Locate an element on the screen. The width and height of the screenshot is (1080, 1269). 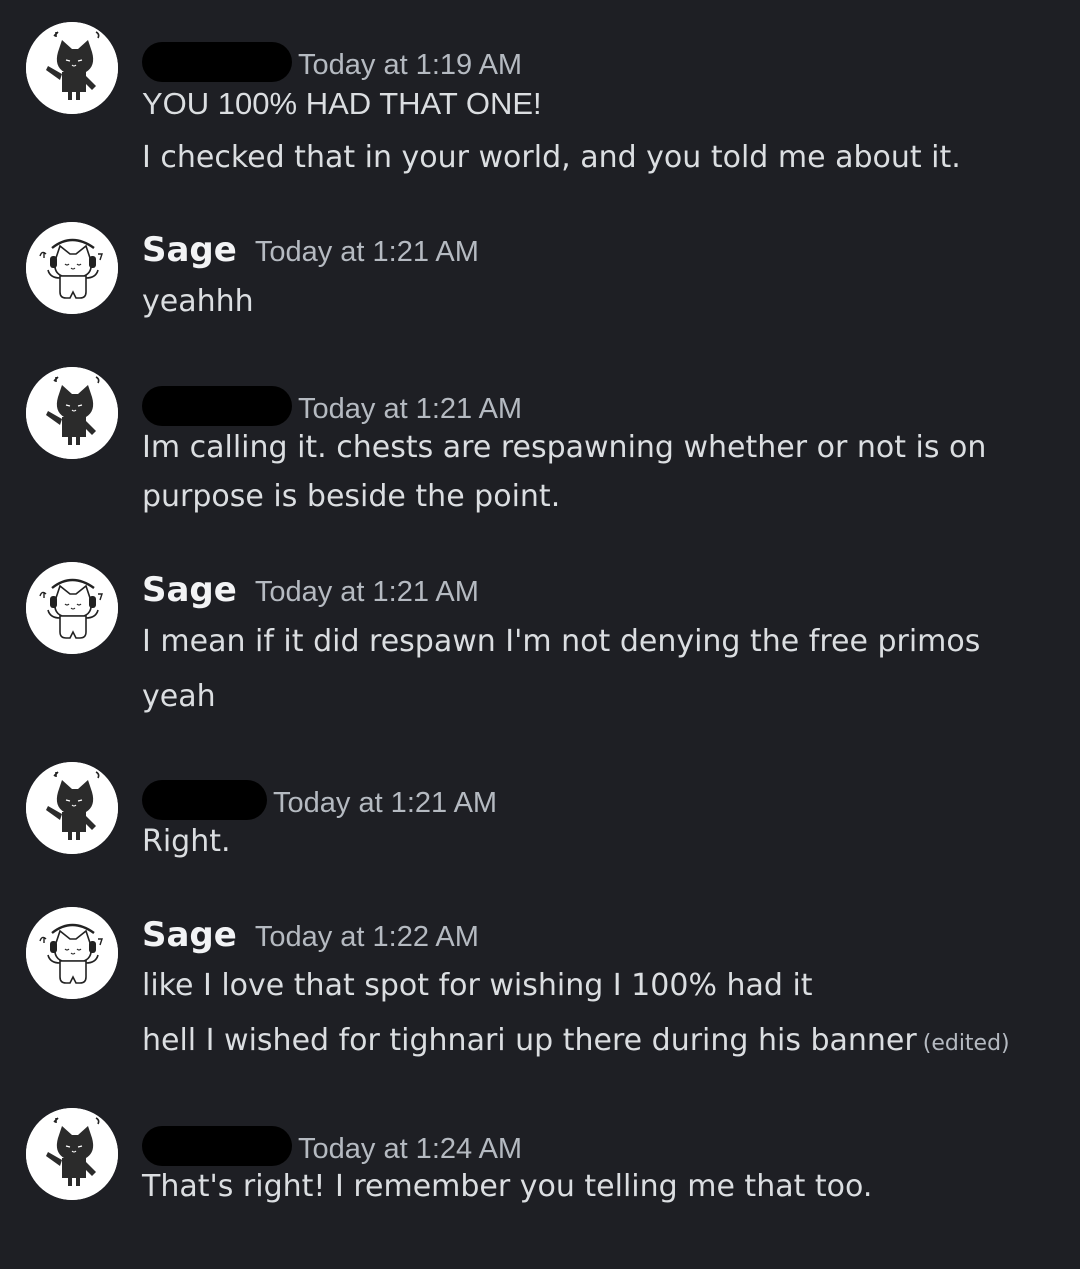
message-text: YOU 100% HAD THAT ONE! is located at coordinates (342, 103).